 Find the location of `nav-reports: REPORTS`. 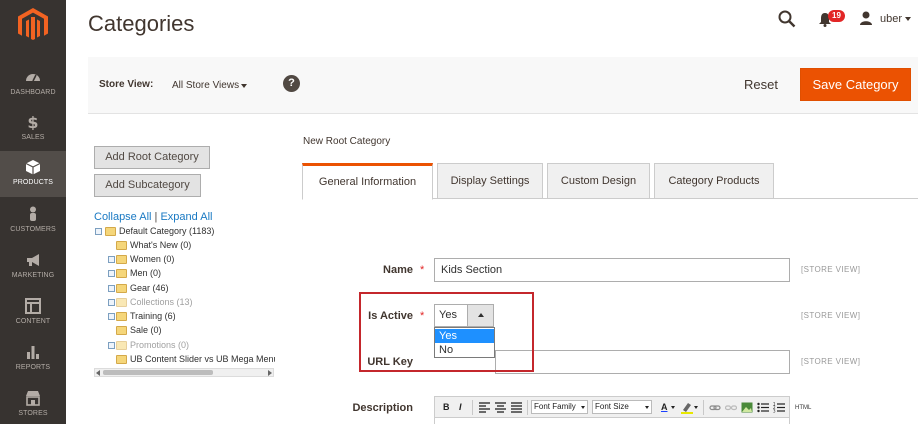

nav-reports: REPORTS is located at coordinates (33, 359).